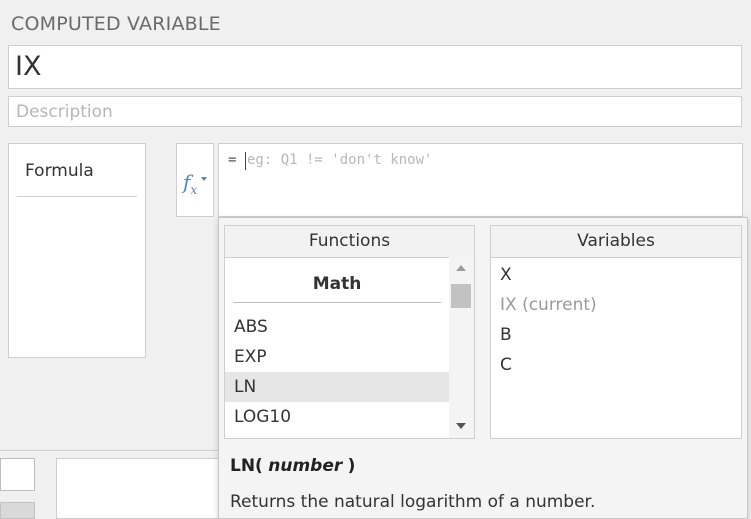 The image size is (751, 519). What do you see at coordinates (506, 335) in the screenshot?
I see `variable-item-b: B` at bounding box center [506, 335].